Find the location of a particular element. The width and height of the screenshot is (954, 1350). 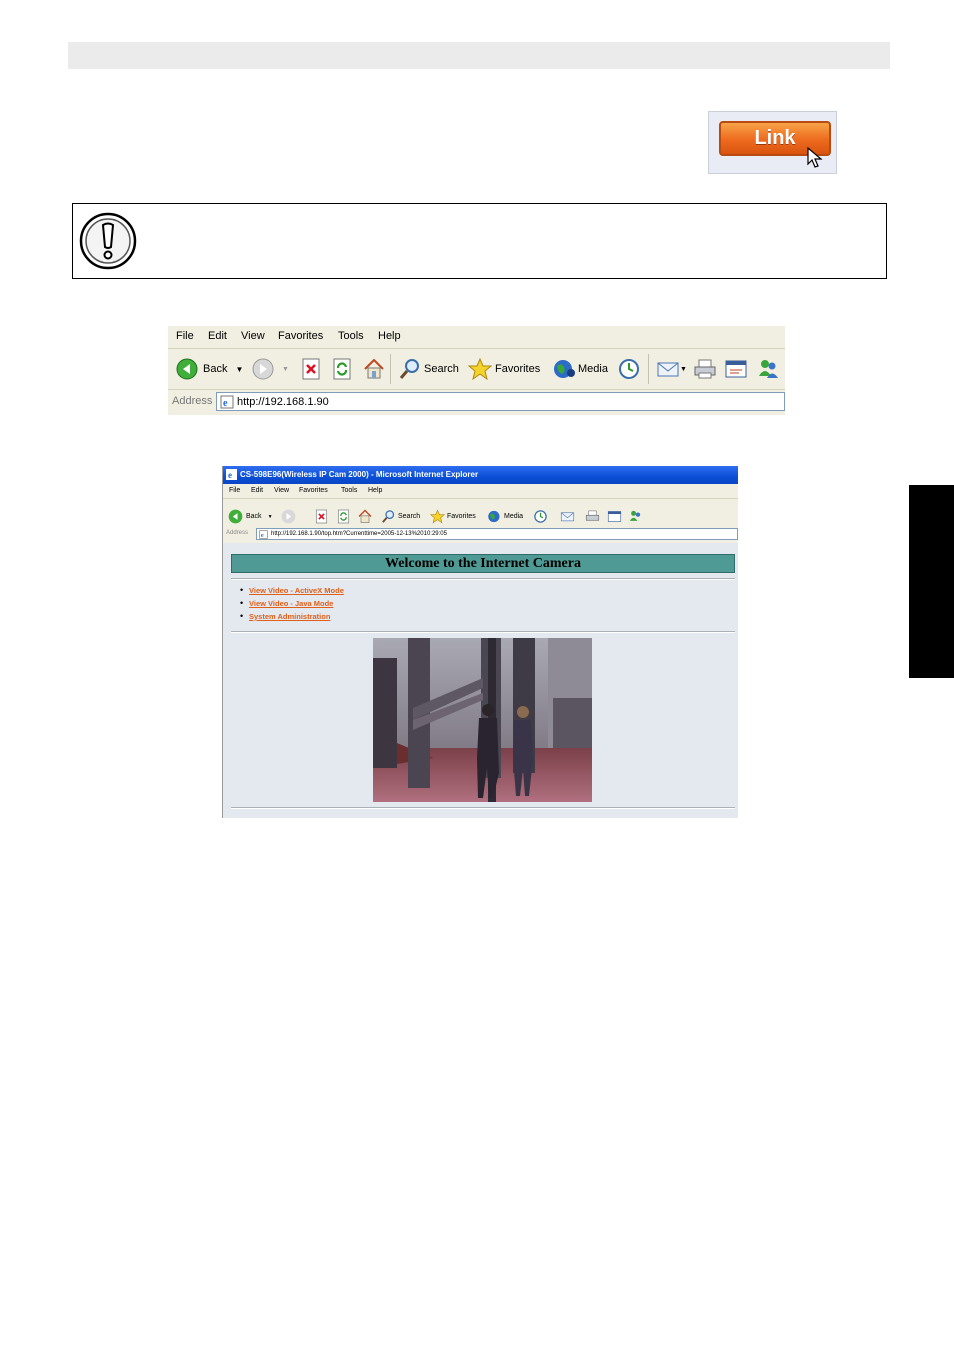

browser-history-button is located at coordinates (540, 516).